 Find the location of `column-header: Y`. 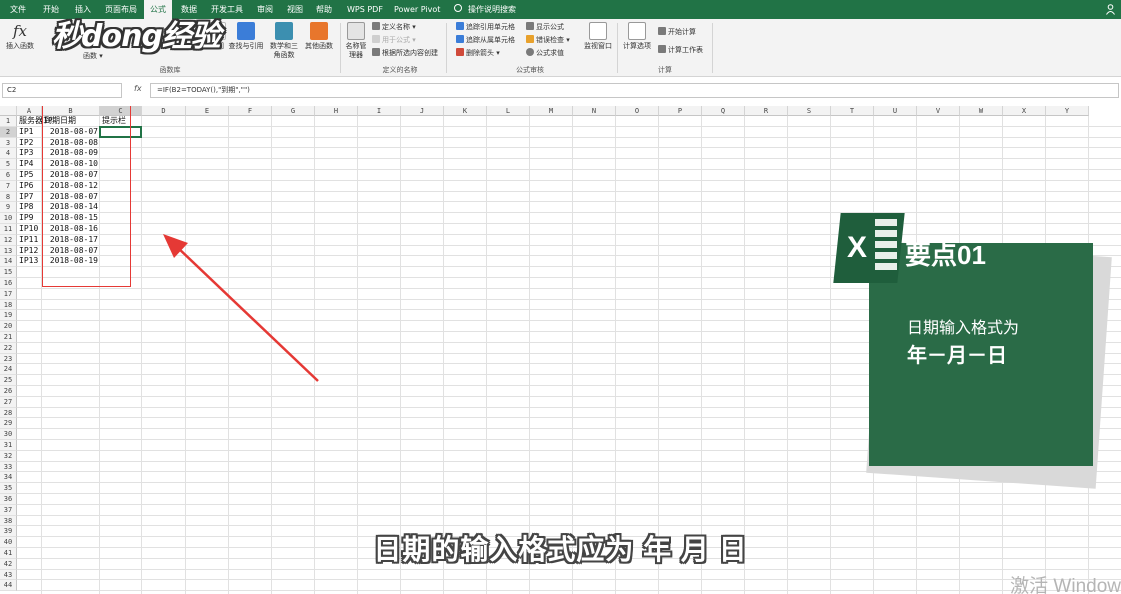

column-header: Y is located at coordinates (1067, 111).